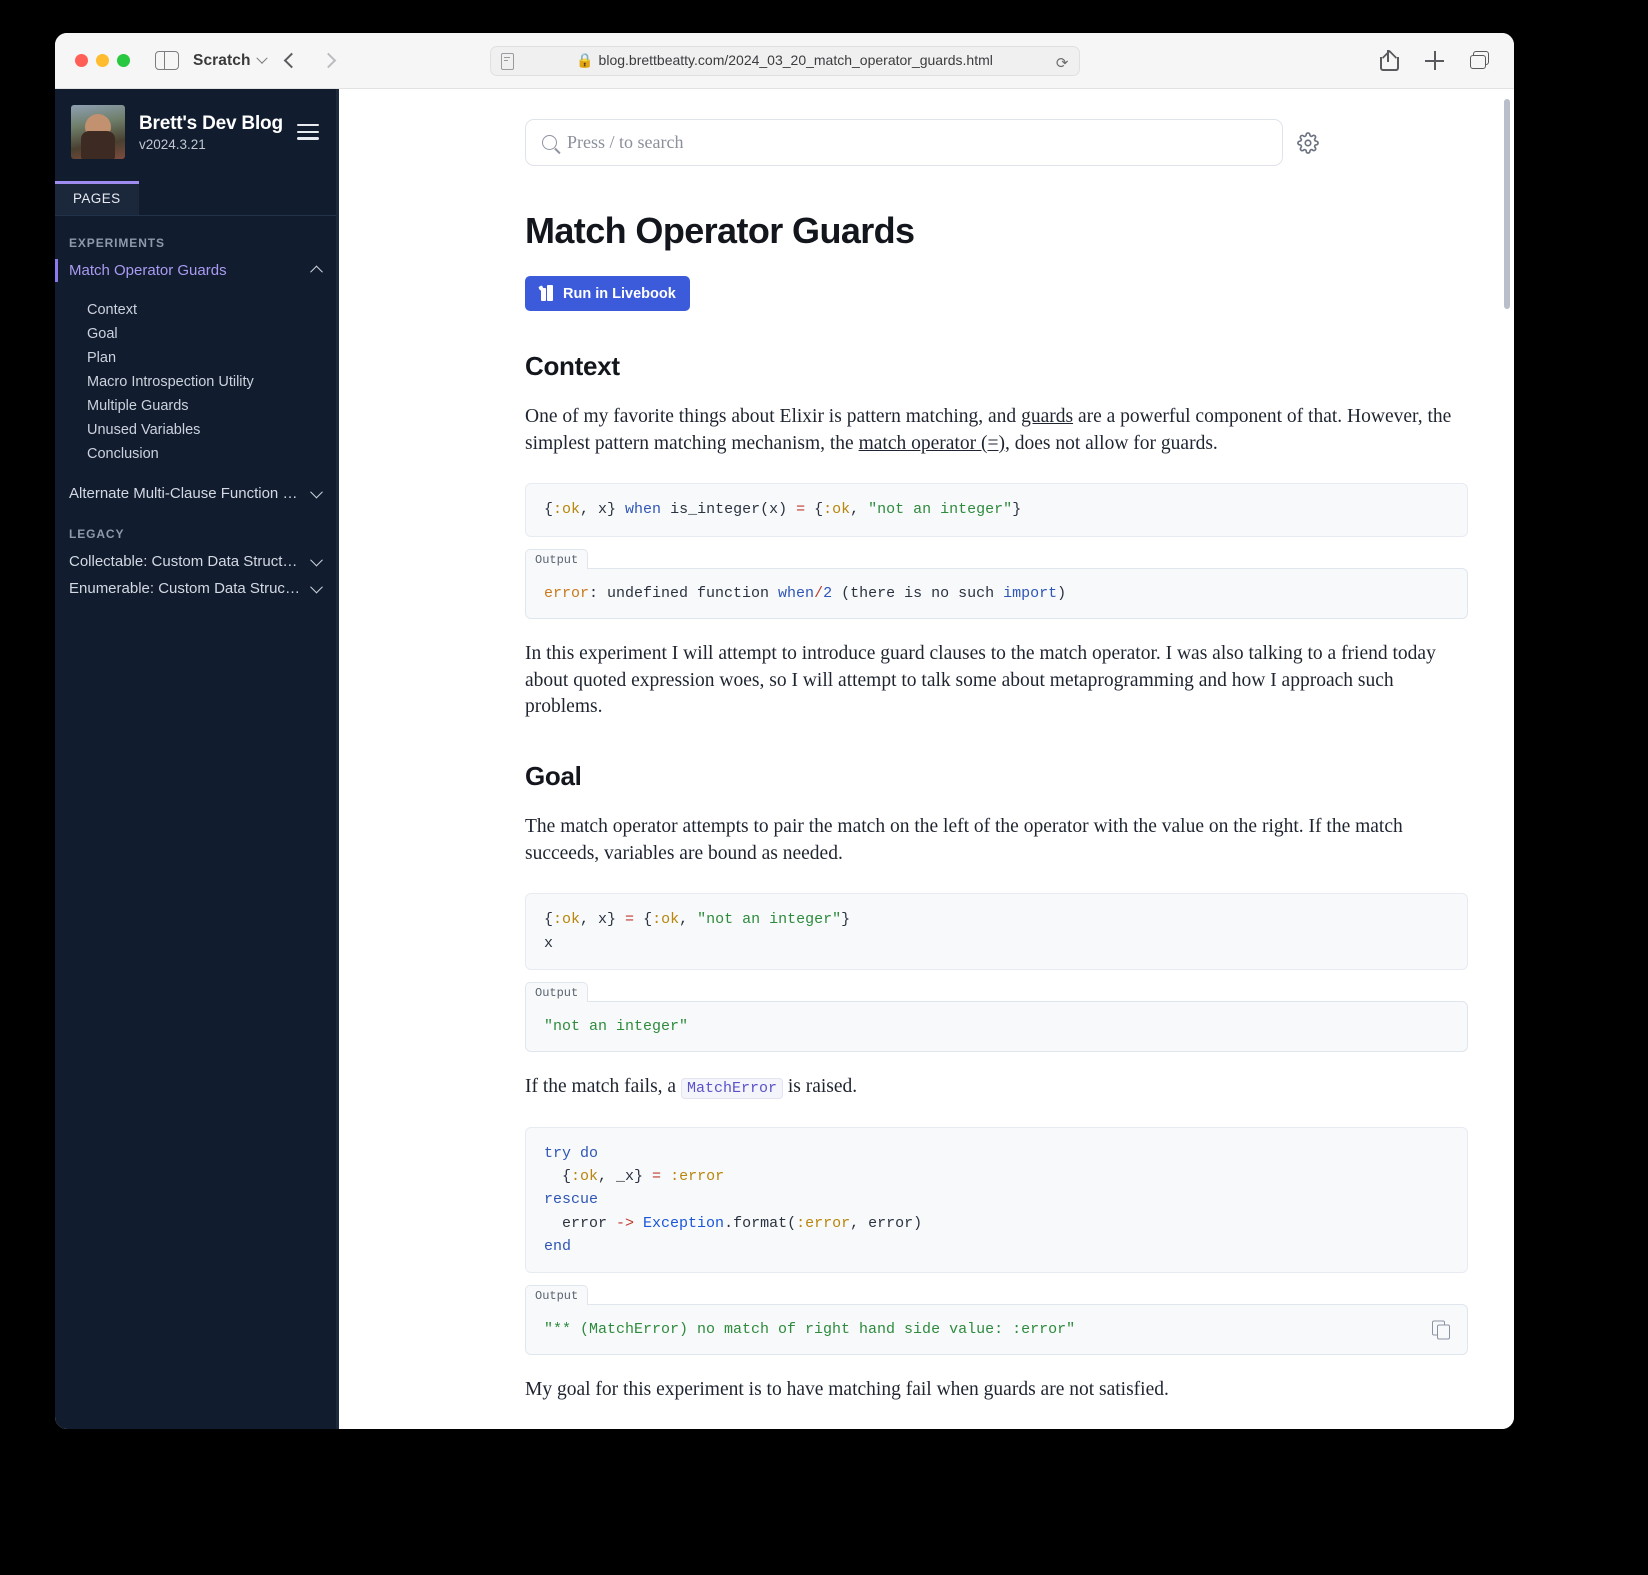 The image size is (1648, 1575). What do you see at coordinates (553, 776) in the screenshot?
I see `section-heading-goal: Goal` at bounding box center [553, 776].